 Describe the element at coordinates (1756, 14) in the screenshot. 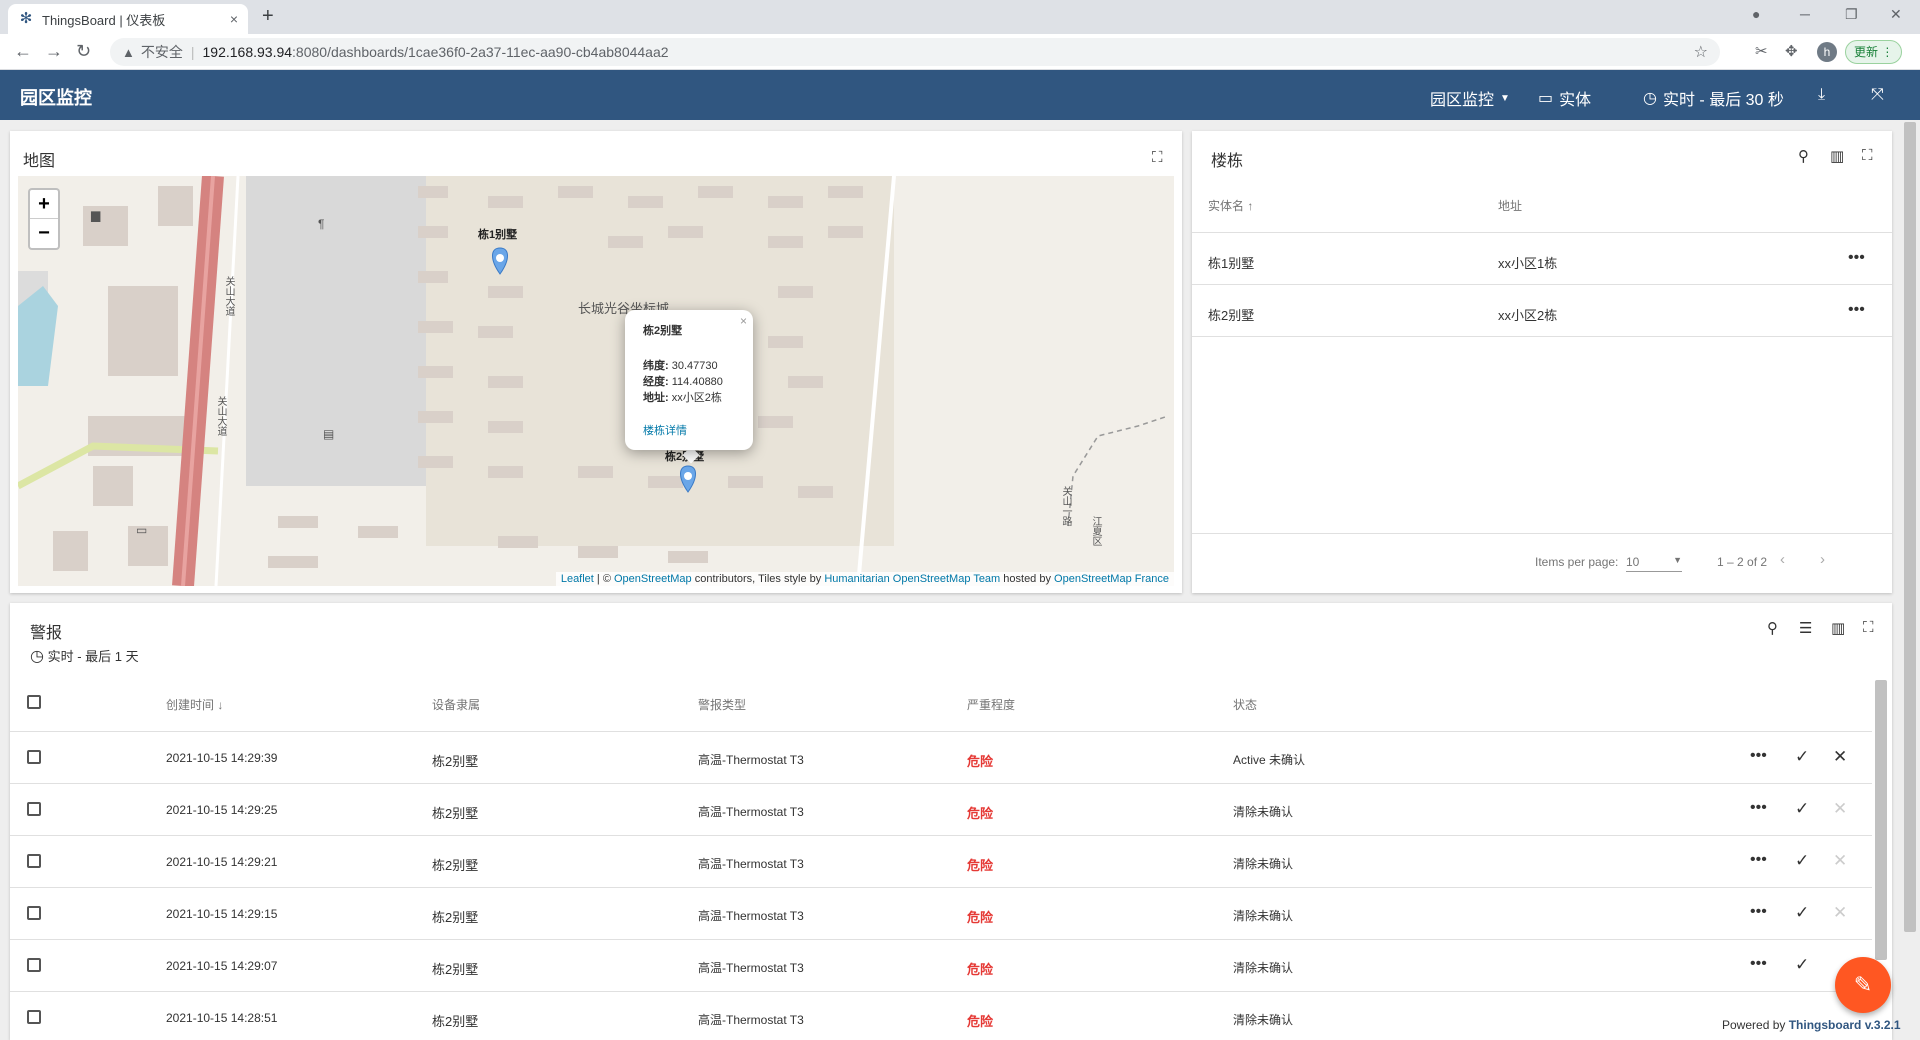

I see `profile-menu-icon: ●` at that location.